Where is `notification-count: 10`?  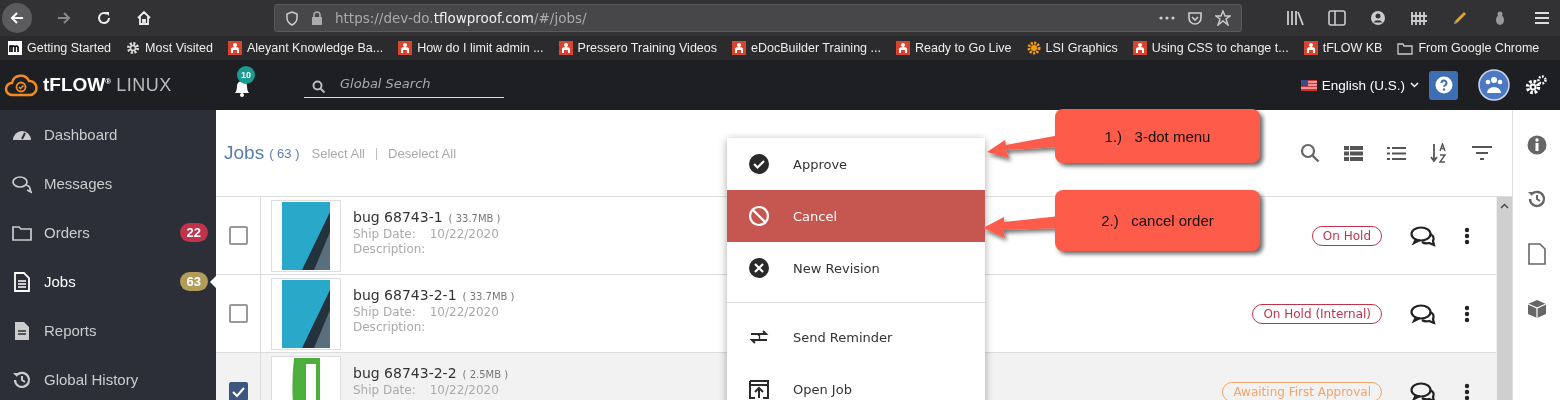
notification-count: 10 is located at coordinates (246, 75).